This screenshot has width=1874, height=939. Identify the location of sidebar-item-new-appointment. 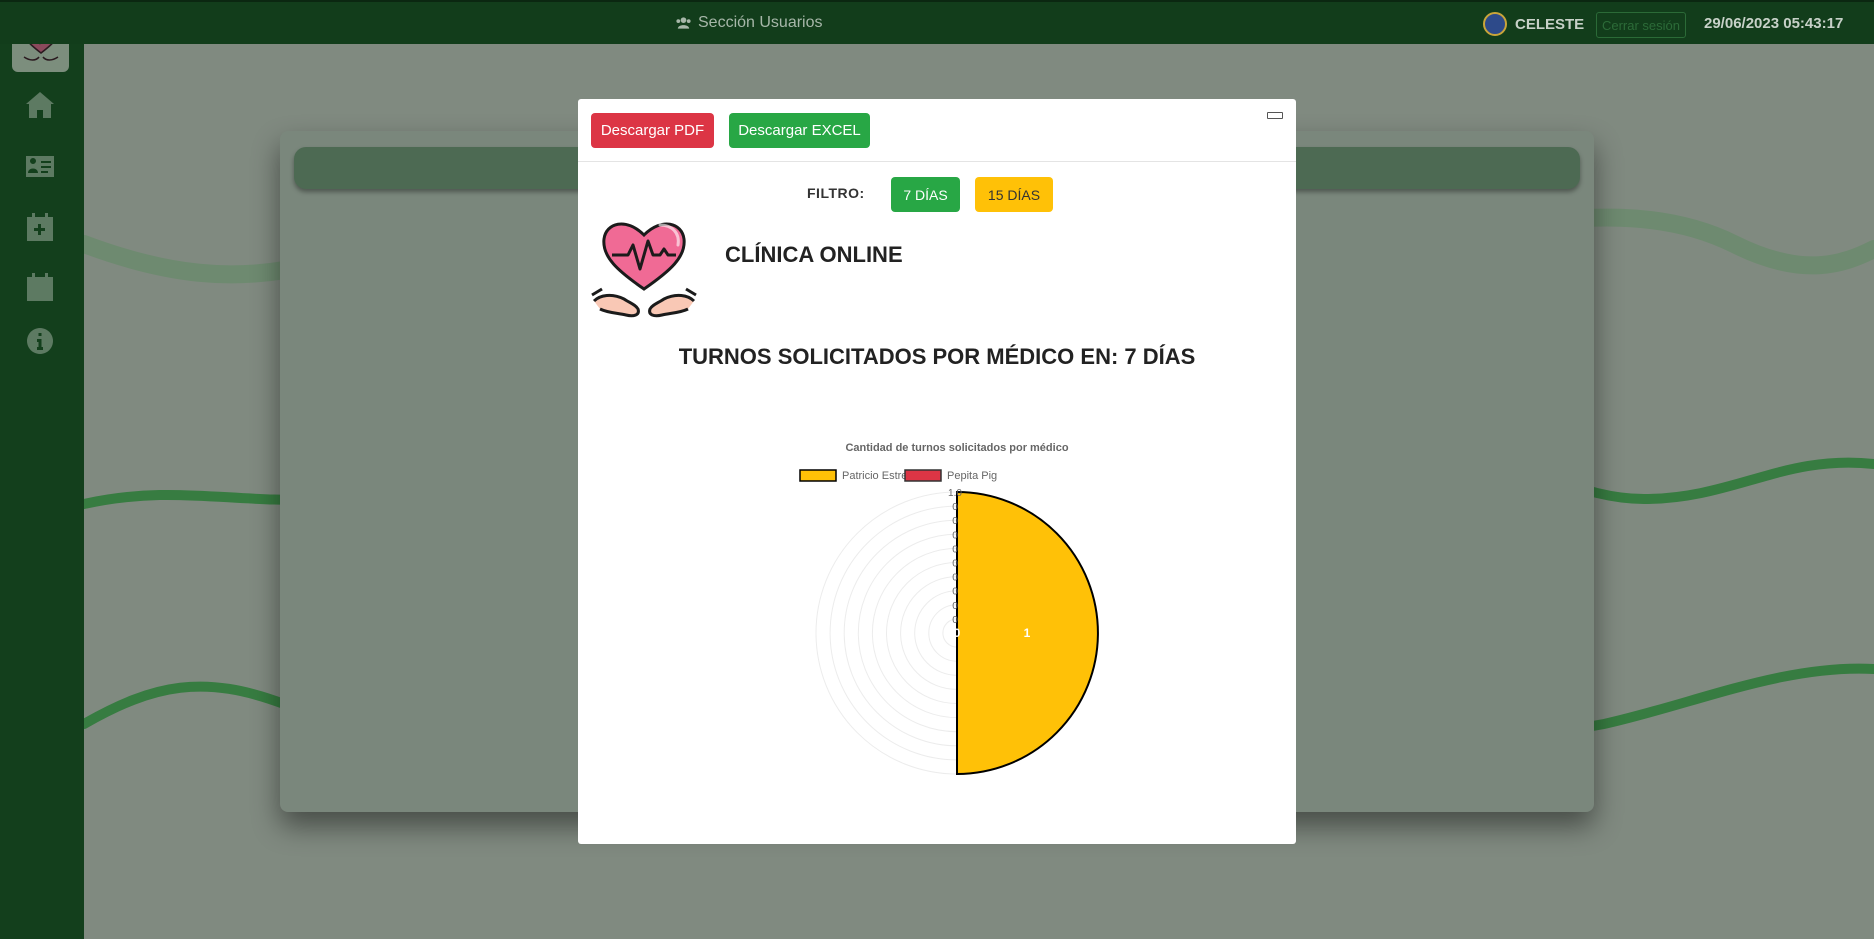
(40, 227).